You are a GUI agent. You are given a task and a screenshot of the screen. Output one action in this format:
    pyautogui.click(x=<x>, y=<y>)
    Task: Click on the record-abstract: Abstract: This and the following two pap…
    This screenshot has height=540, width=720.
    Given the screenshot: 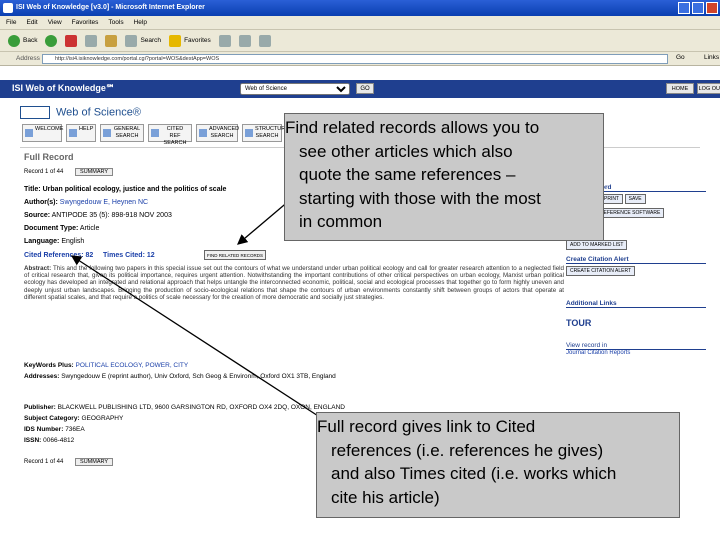 What is the action you would take?
    pyautogui.click(x=294, y=283)
    